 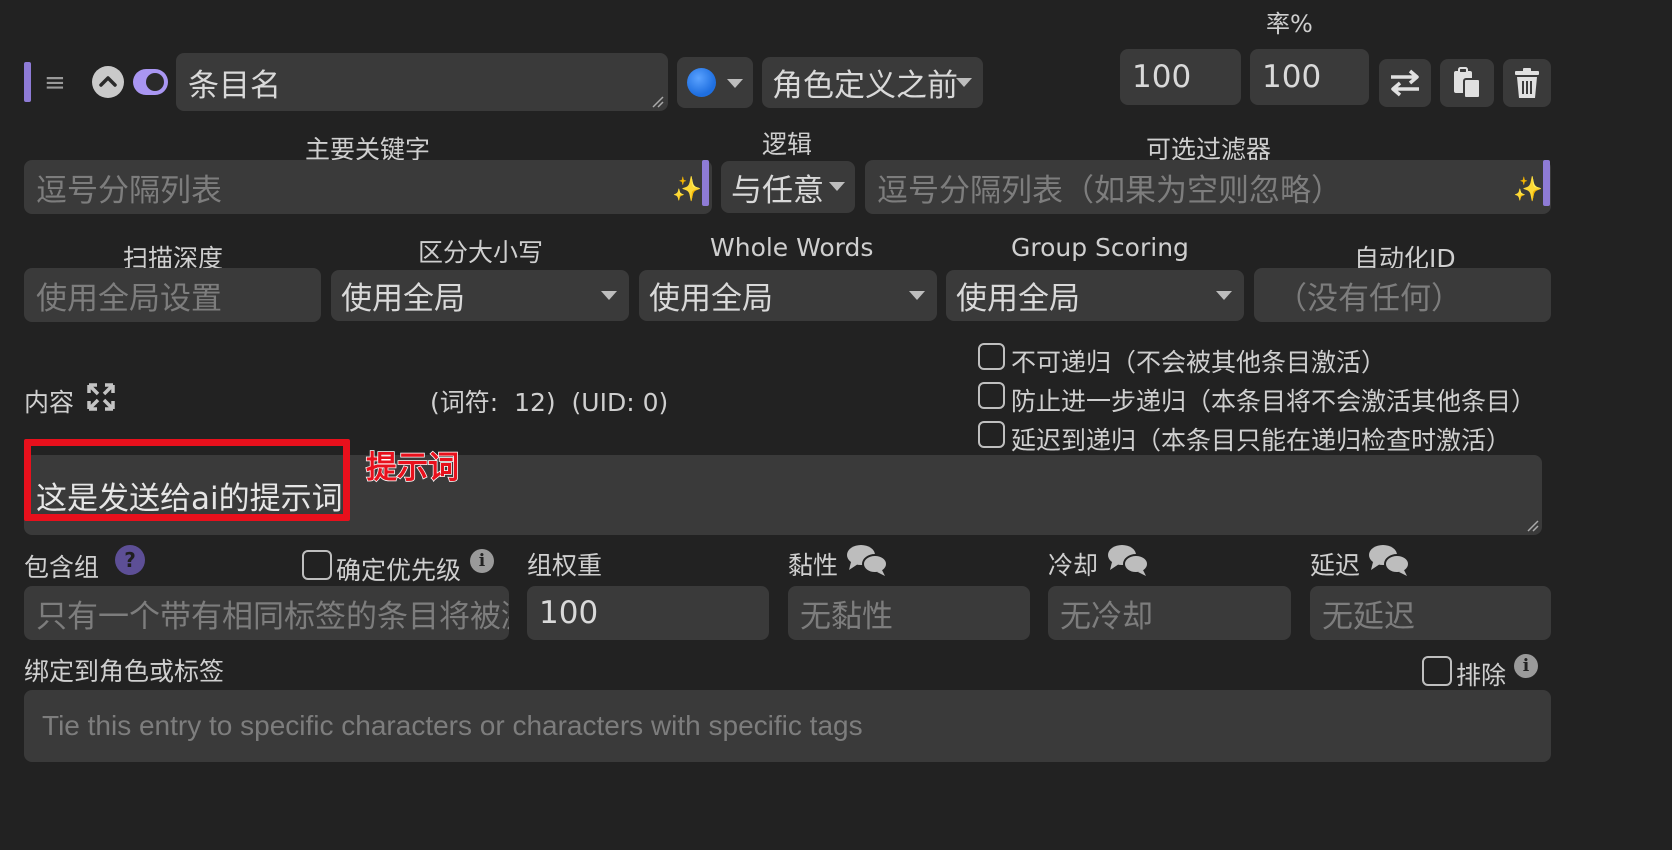 What do you see at coordinates (1198, 361) in the screenshot?
I see `non-recursable-label: 不可递归（不会被其他条目激活）` at bounding box center [1198, 361].